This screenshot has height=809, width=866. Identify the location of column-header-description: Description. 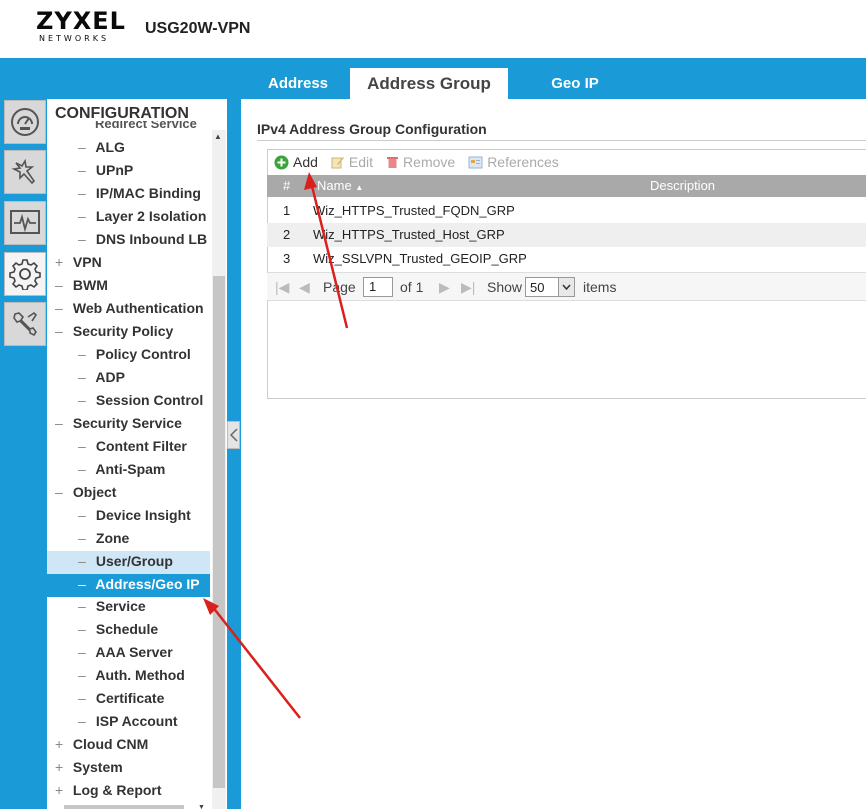
(682, 185).